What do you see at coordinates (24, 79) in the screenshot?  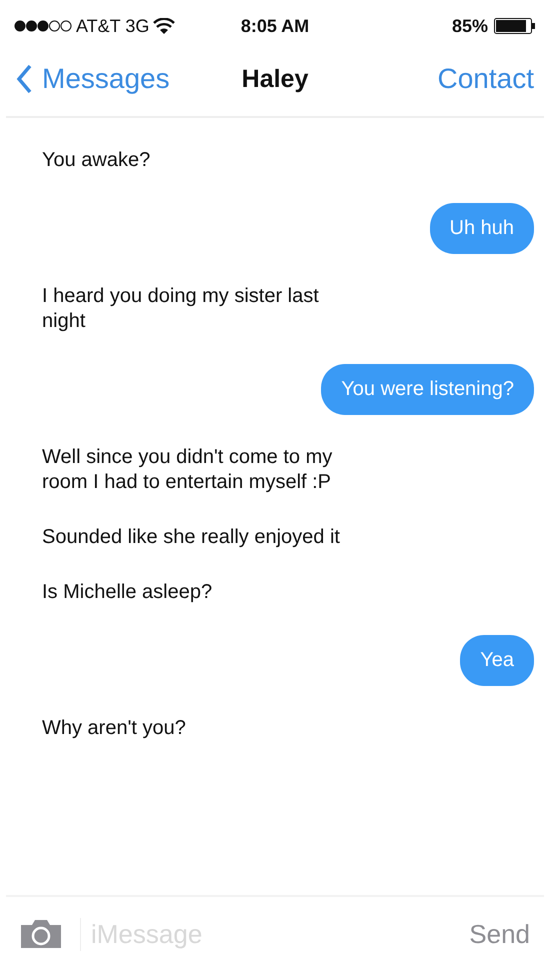 I see `chevron-icon` at bounding box center [24, 79].